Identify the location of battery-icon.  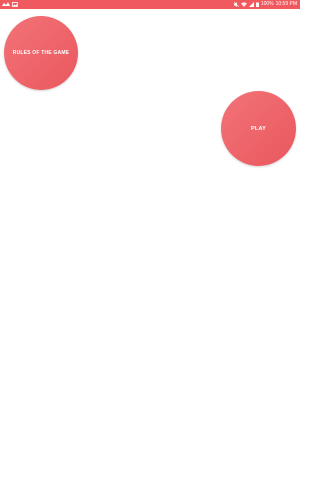
(257, 4).